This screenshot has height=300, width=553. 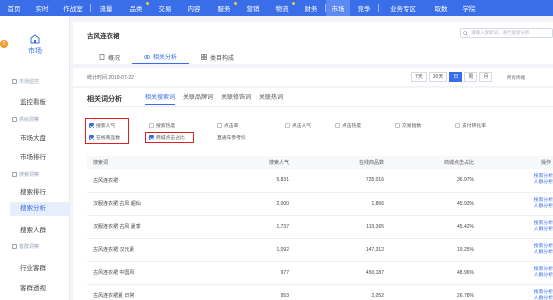 What do you see at coordinates (471, 77) in the screenshot?
I see `date-week-button: 周` at bounding box center [471, 77].